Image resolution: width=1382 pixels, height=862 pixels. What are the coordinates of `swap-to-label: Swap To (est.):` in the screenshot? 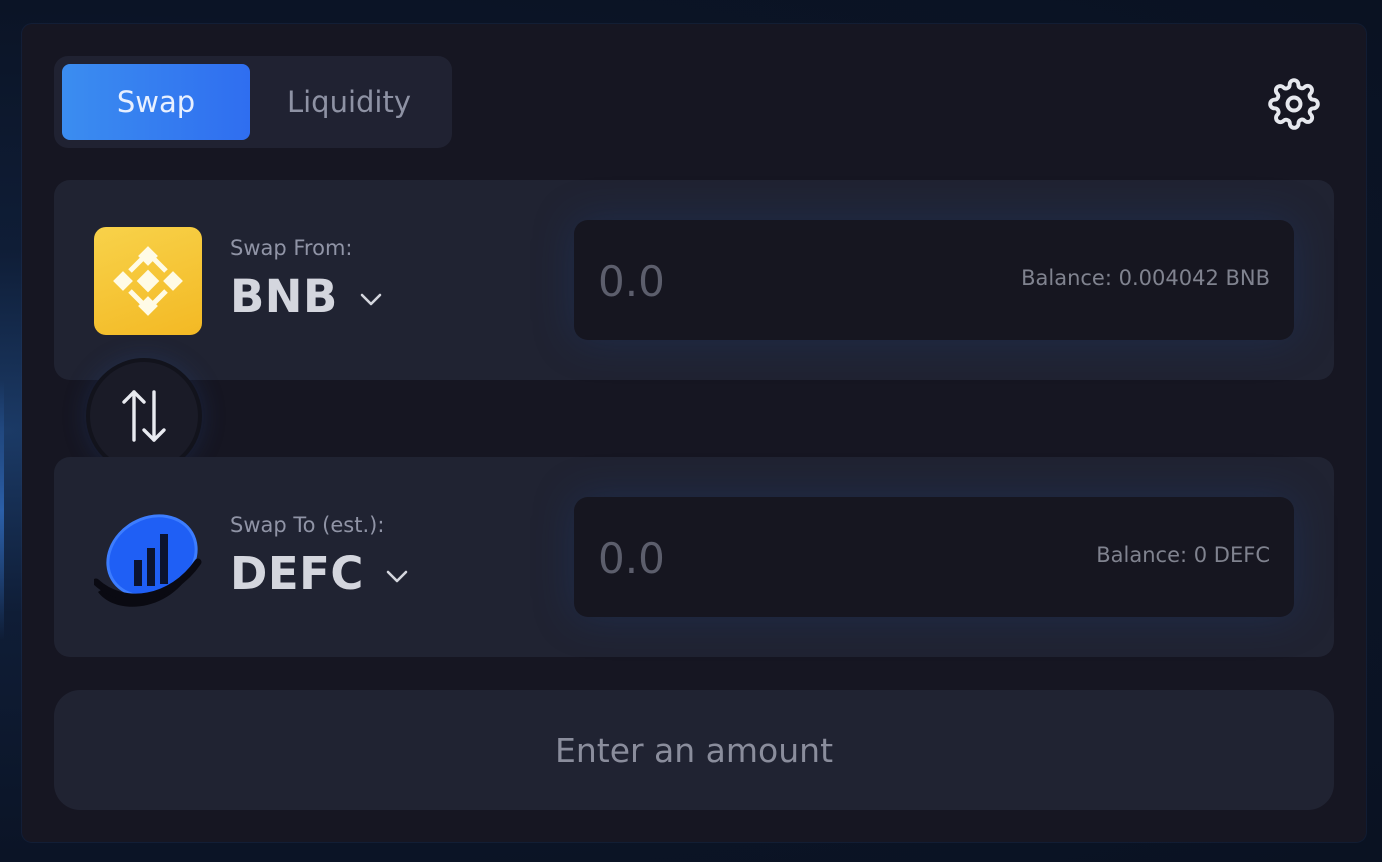 It's located at (307, 525).